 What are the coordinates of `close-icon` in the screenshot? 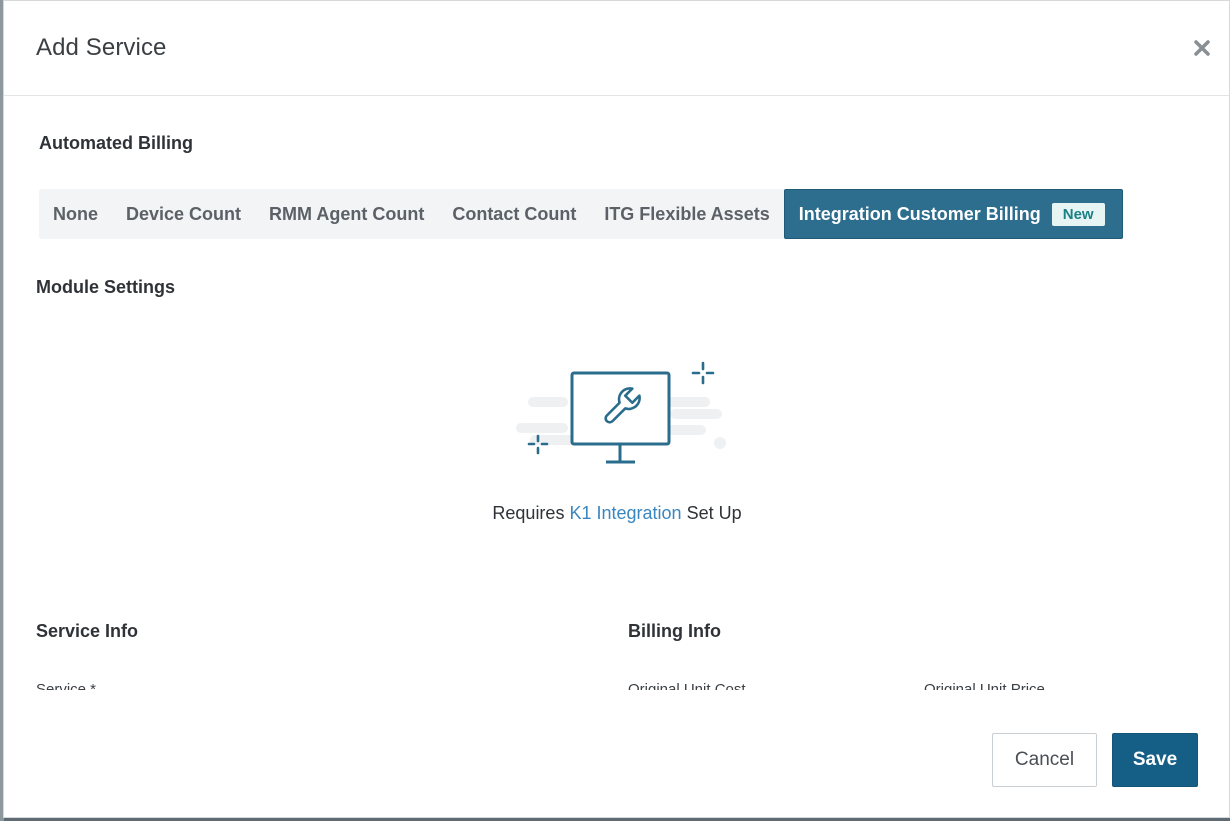 It's located at (1202, 48).